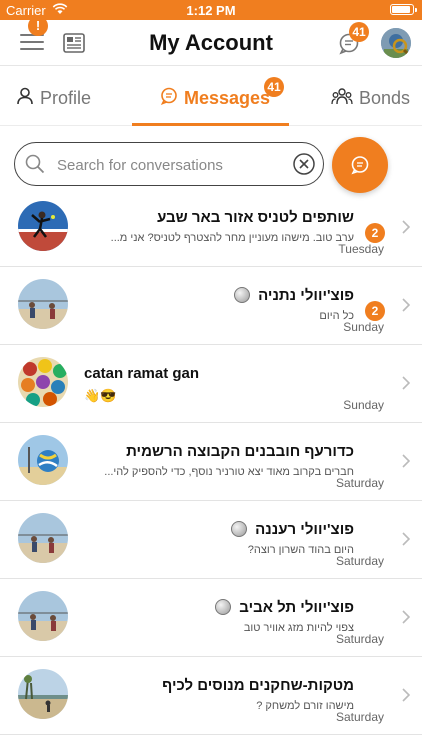 This screenshot has height=750, width=422. Describe the element at coordinates (298, 628) in the screenshot. I see `conversation-preview: צפוי להיות מזג אוויר טוב` at that location.